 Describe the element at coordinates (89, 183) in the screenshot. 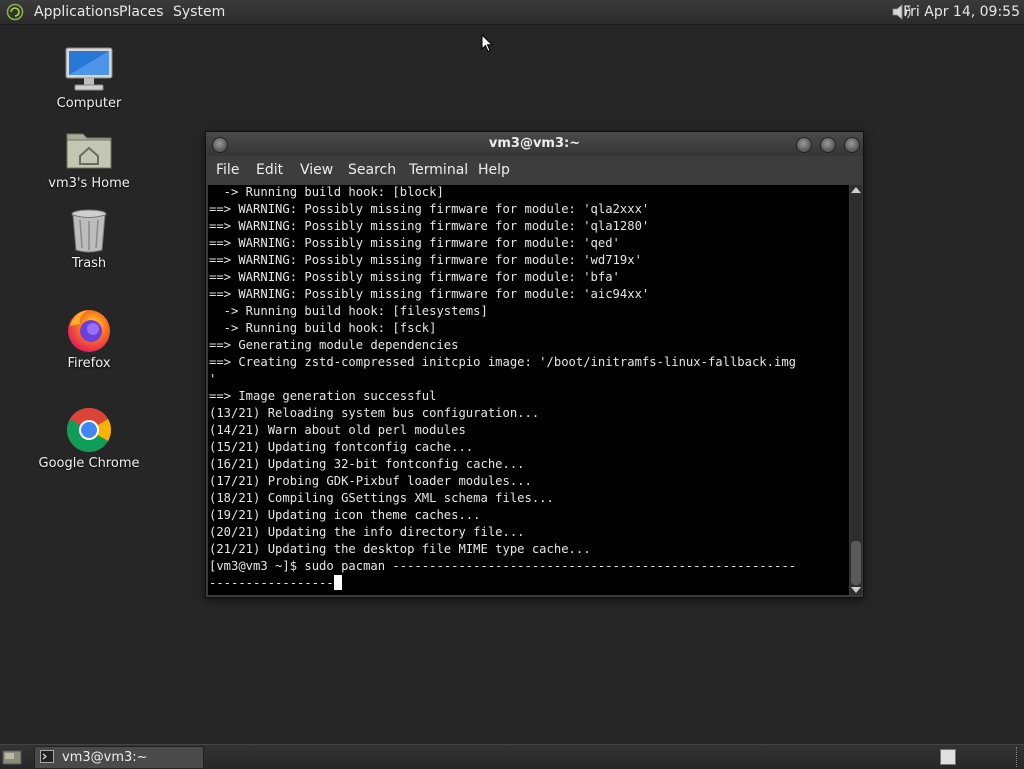

I see `desktop-icon-label: vm3's Home` at that location.